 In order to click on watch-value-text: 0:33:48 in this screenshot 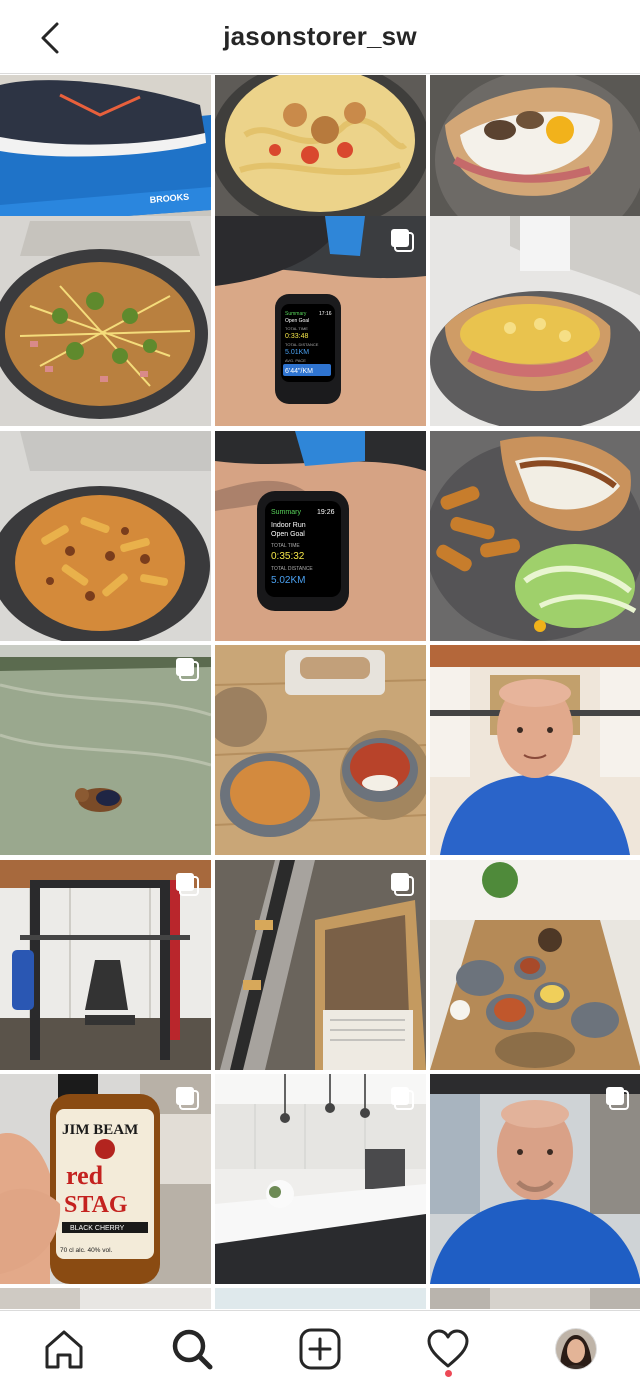, I will do `click(296, 336)`.